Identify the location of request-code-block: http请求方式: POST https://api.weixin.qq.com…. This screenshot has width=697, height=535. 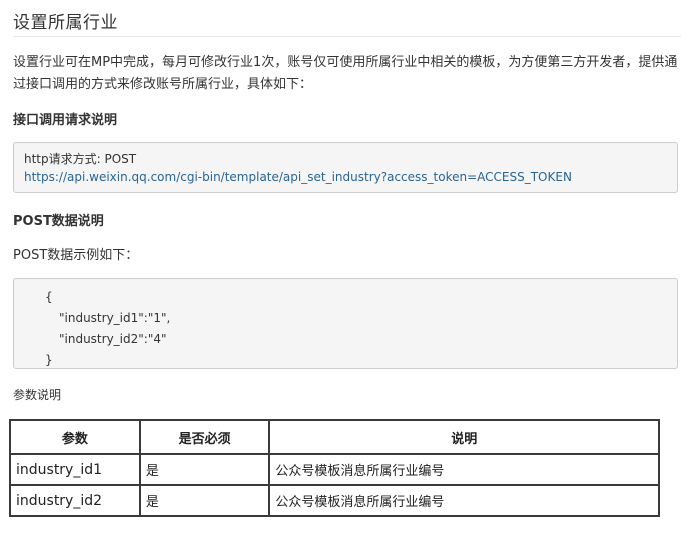
(345, 167).